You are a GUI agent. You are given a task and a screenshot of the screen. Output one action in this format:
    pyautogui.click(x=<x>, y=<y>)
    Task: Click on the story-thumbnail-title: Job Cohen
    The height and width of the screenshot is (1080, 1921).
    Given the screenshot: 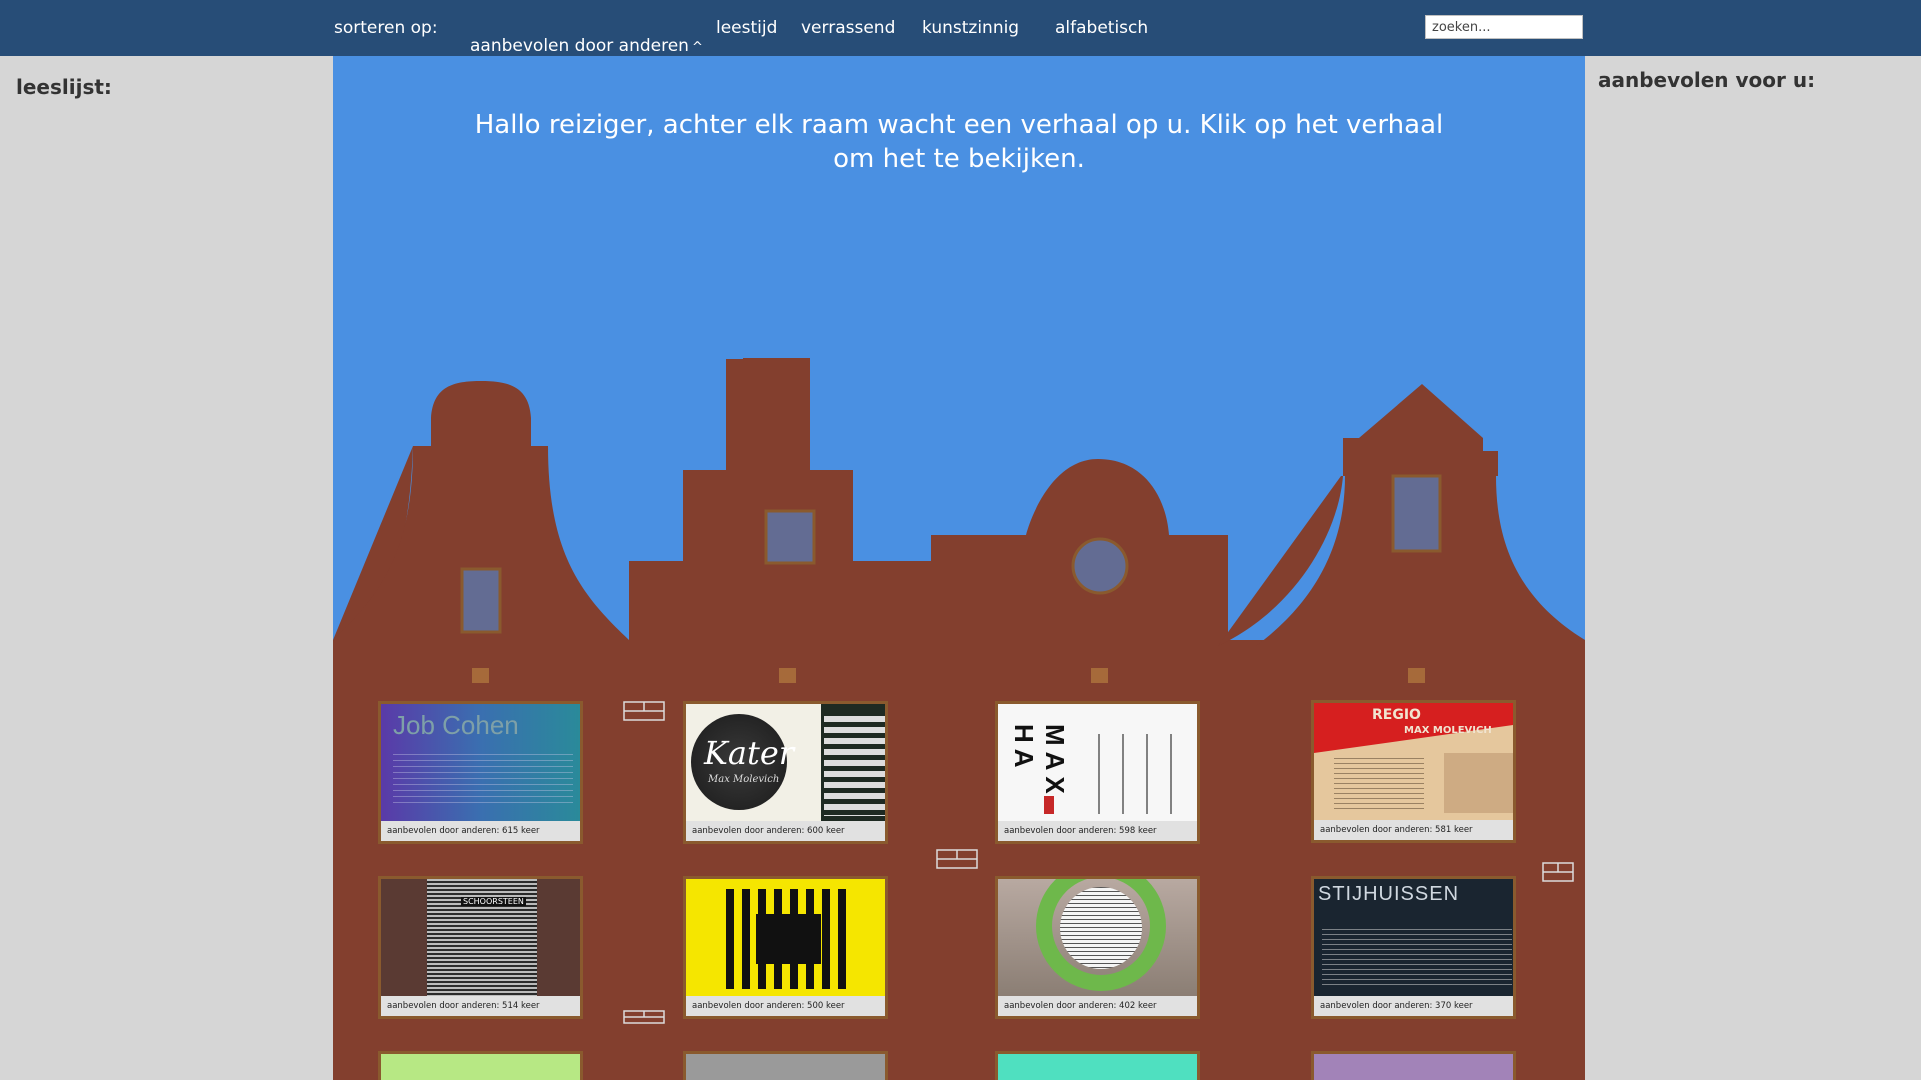 What is the action you would take?
    pyautogui.click(x=456, y=725)
    